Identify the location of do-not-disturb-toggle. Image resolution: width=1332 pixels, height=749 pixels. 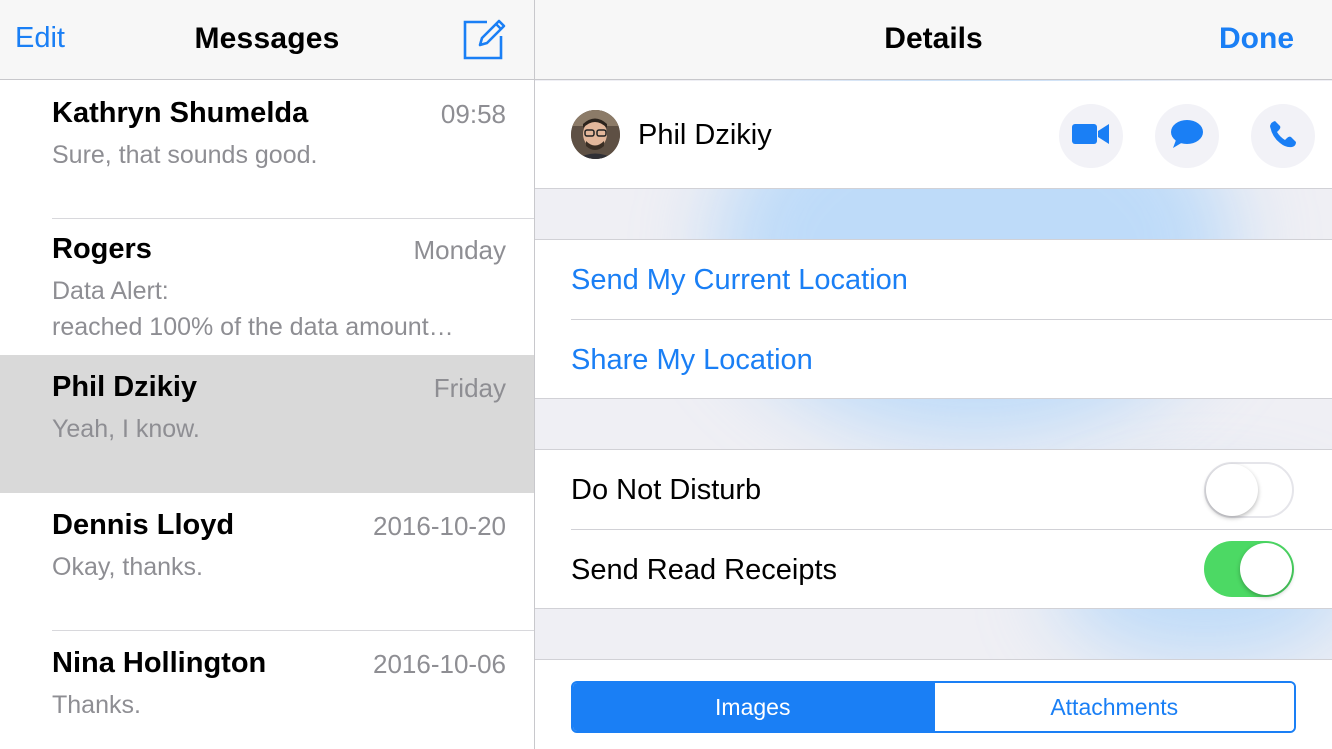
(1249, 490).